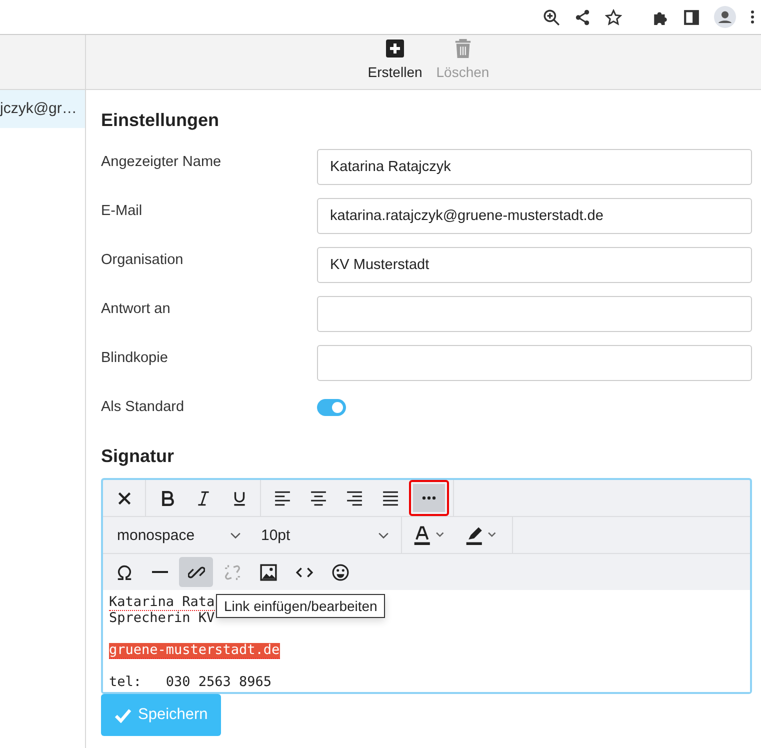  I want to click on signature-line: tel: 030 2563 8965, so click(190, 683).